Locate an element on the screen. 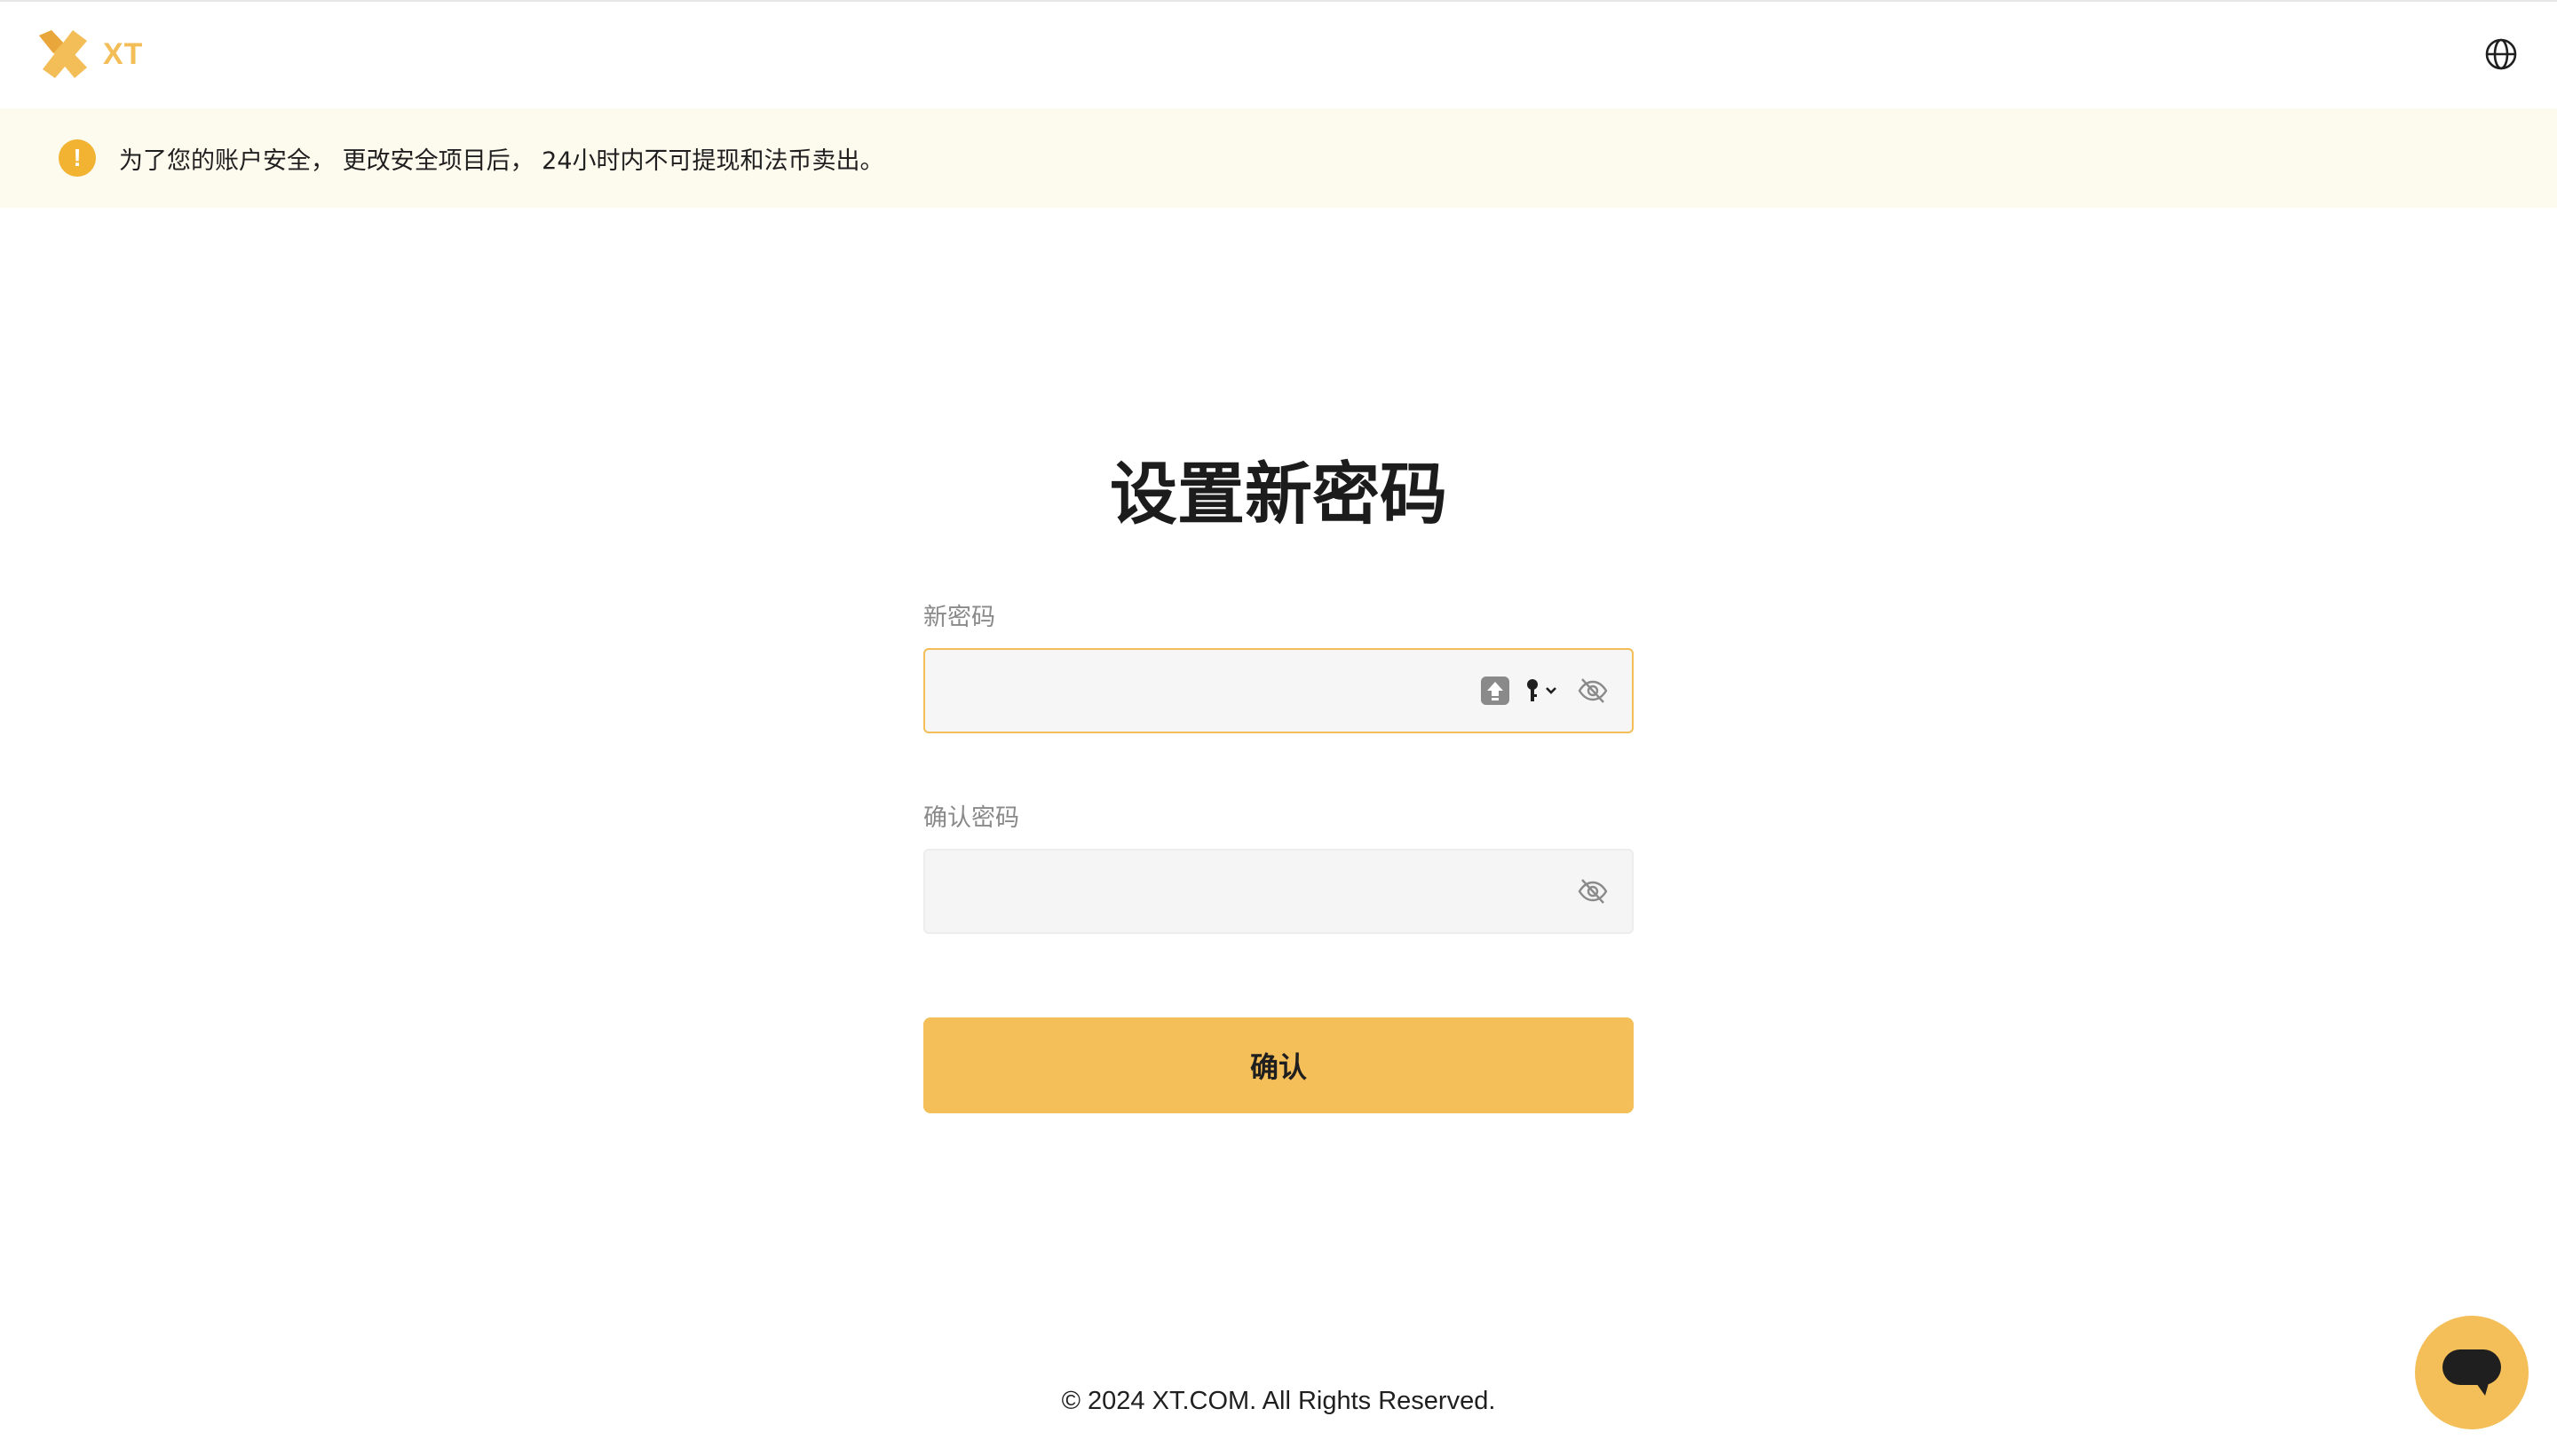  confirm-password-field is located at coordinates (1278, 891).